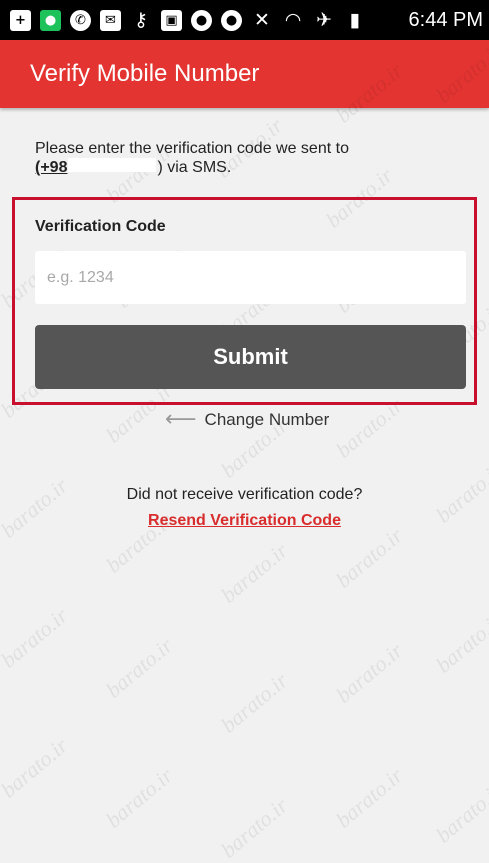 Image resolution: width=489 pixels, height=863 pixels. I want to click on green-app-icon: ●, so click(50, 20).